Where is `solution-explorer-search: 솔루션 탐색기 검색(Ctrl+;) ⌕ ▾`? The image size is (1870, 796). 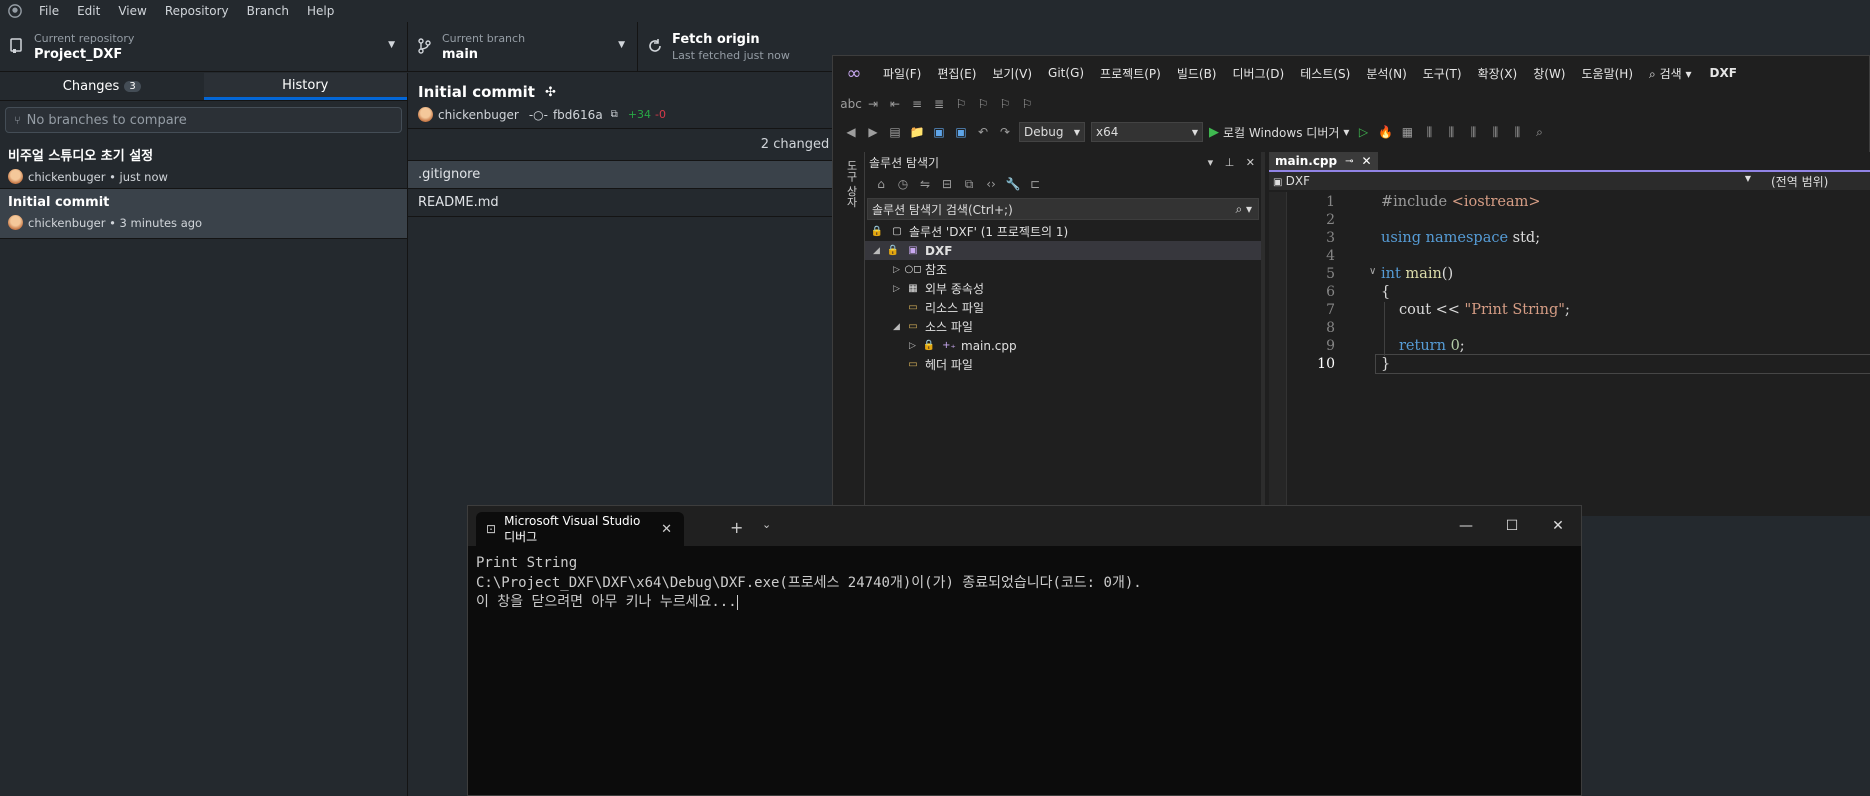
solution-explorer-search: 솔루션 탐색기 검색(Ctrl+;) ⌕ ▾ is located at coordinates (1063, 209).